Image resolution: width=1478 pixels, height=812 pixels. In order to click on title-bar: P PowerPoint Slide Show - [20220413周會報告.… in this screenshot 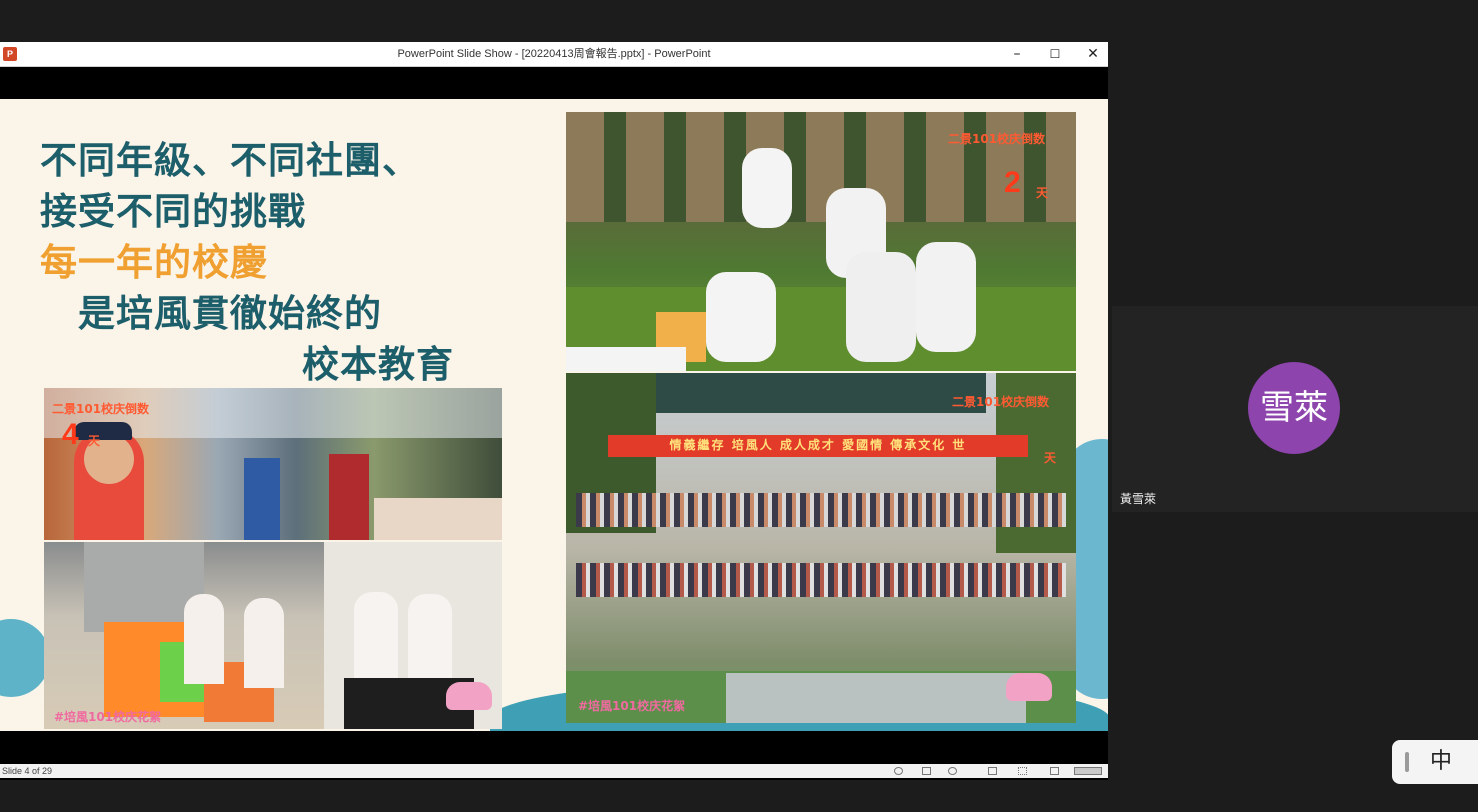, I will do `click(554, 54)`.